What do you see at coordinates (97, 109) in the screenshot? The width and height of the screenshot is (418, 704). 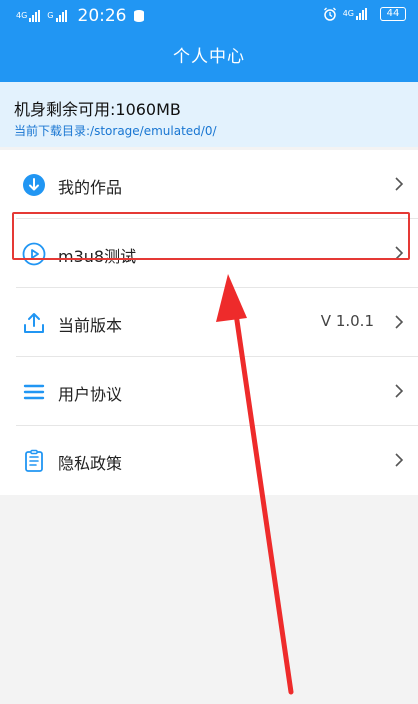 I see `storage-free-space: 机身剩余可用:1060MB` at bounding box center [97, 109].